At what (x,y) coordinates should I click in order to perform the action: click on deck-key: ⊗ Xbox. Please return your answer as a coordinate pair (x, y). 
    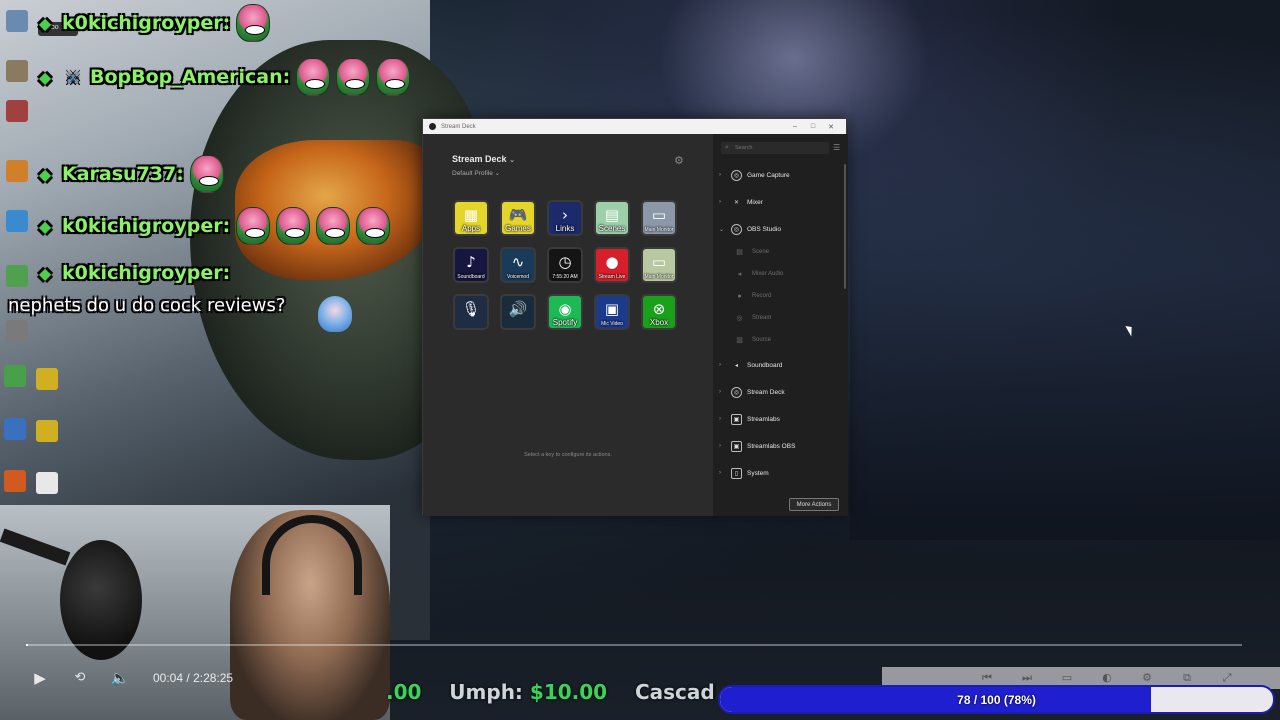
    Looking at the image, I should click on (659, 312).